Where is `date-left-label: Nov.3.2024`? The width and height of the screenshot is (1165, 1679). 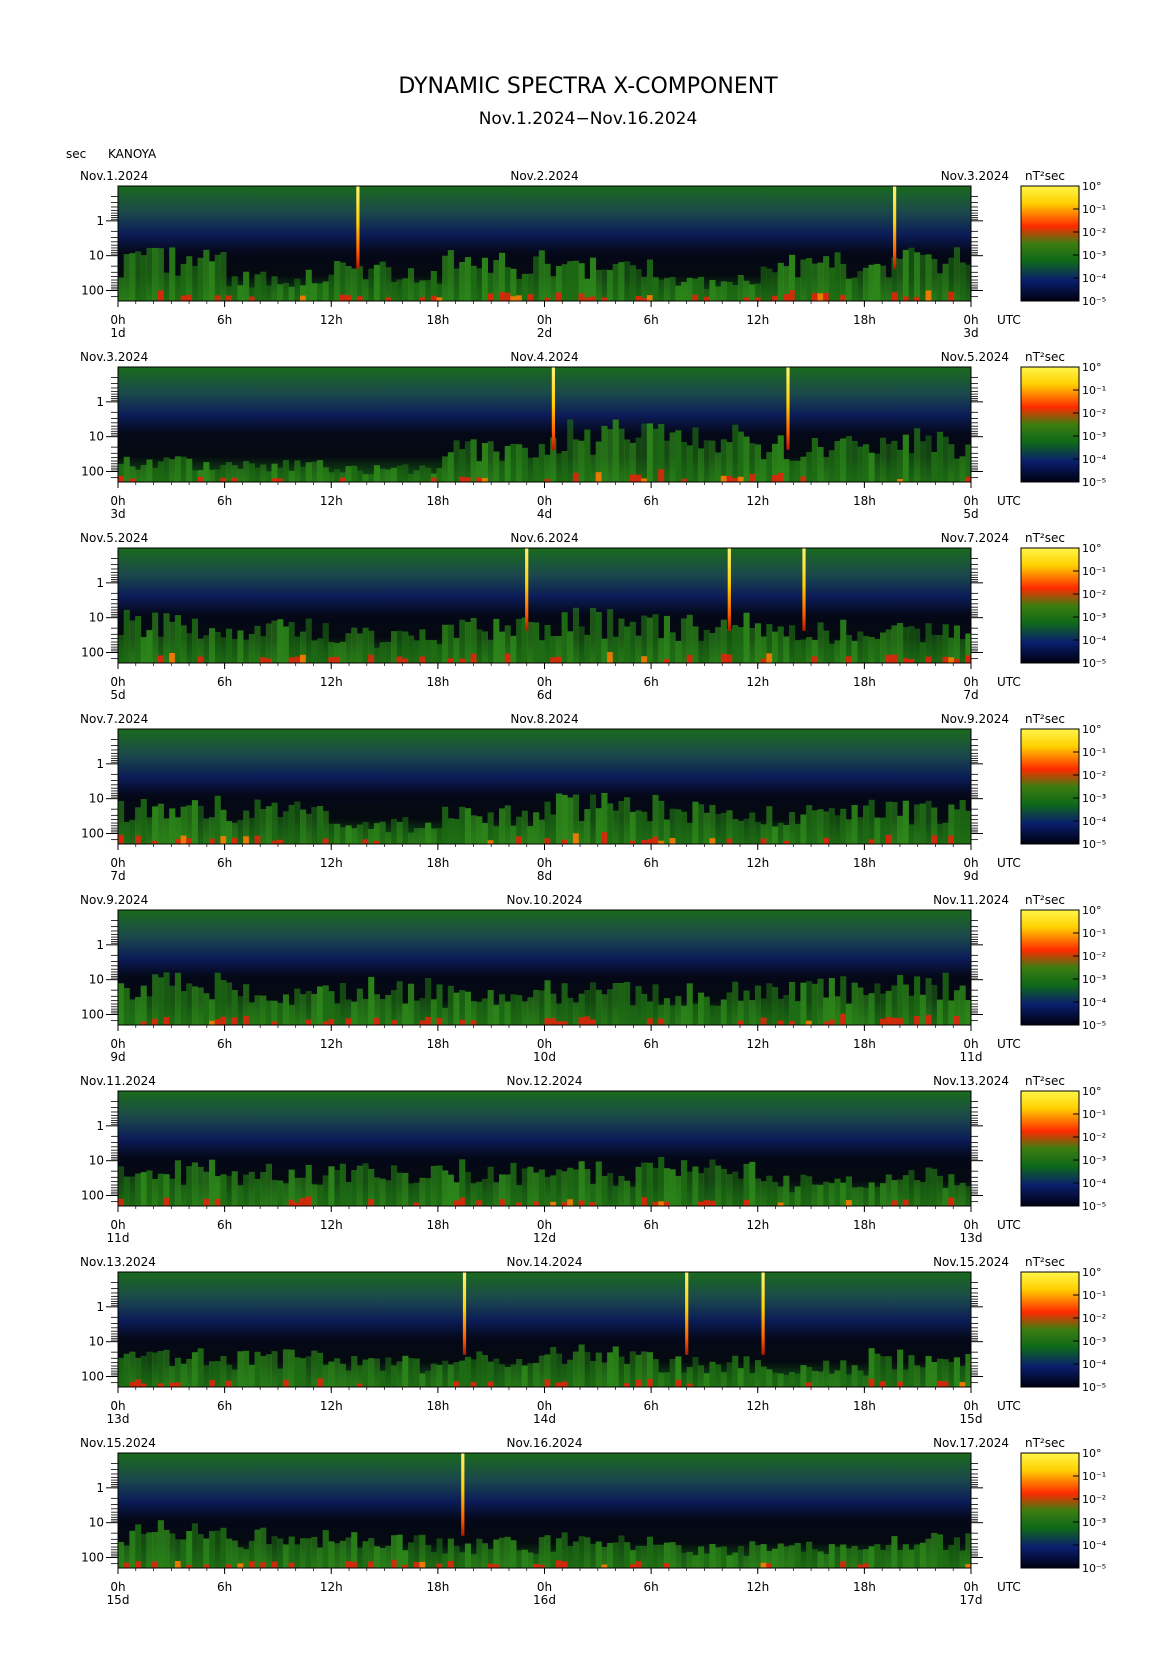 date-left-label: Nov.3.2024 is located at coordinates (114, 357).